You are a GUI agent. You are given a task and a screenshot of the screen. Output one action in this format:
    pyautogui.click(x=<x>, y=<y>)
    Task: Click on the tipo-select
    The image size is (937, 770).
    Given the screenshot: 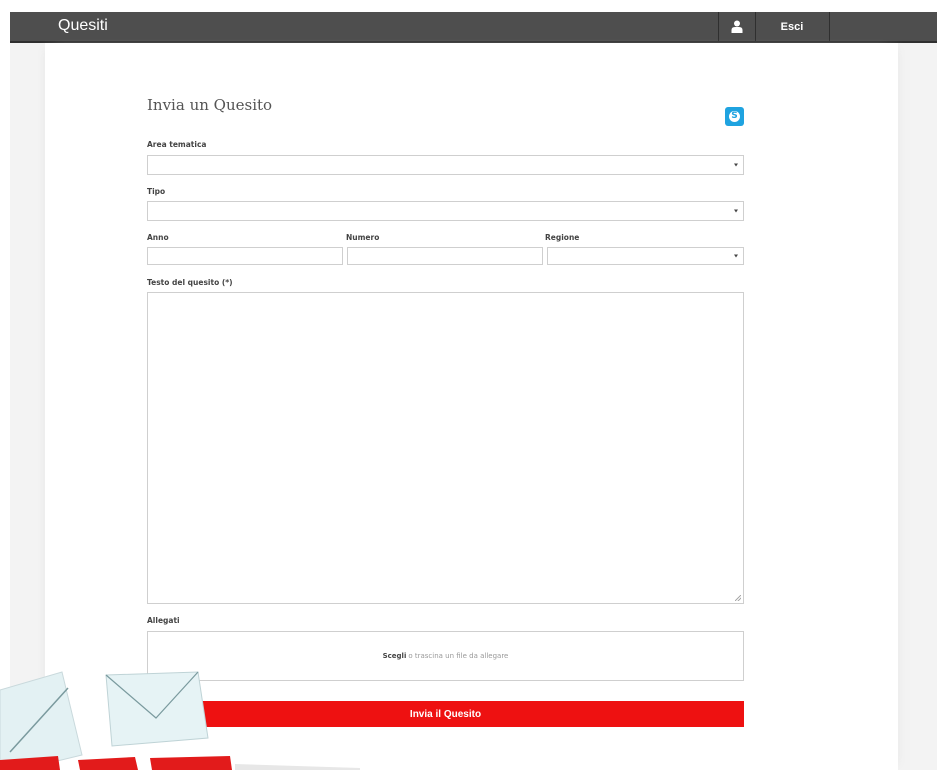 What is the action you would take?
    pyautogui.click(x=445, y=211)
    